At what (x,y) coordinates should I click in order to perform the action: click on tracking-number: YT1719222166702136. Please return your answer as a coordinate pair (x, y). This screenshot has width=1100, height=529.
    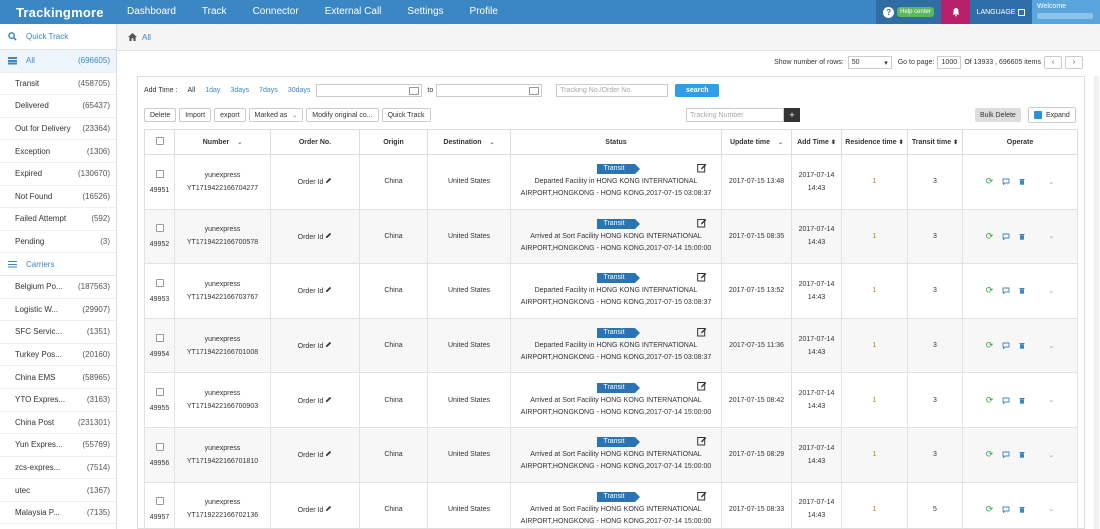
    Looking at the image, I should click on (222, 515).